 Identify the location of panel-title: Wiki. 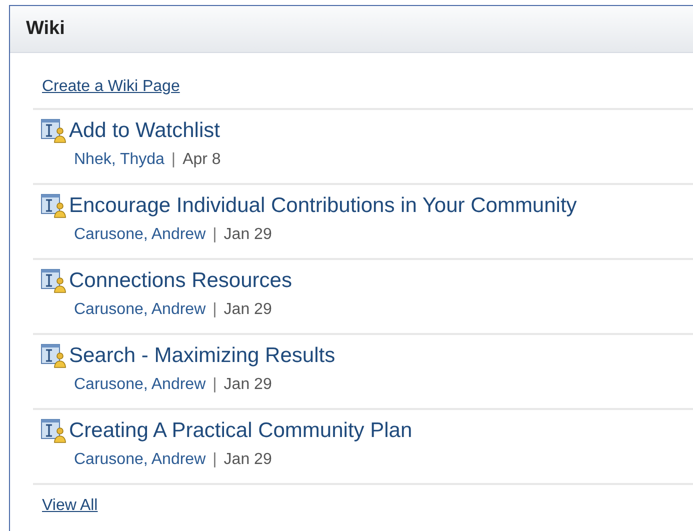
(45, 29).